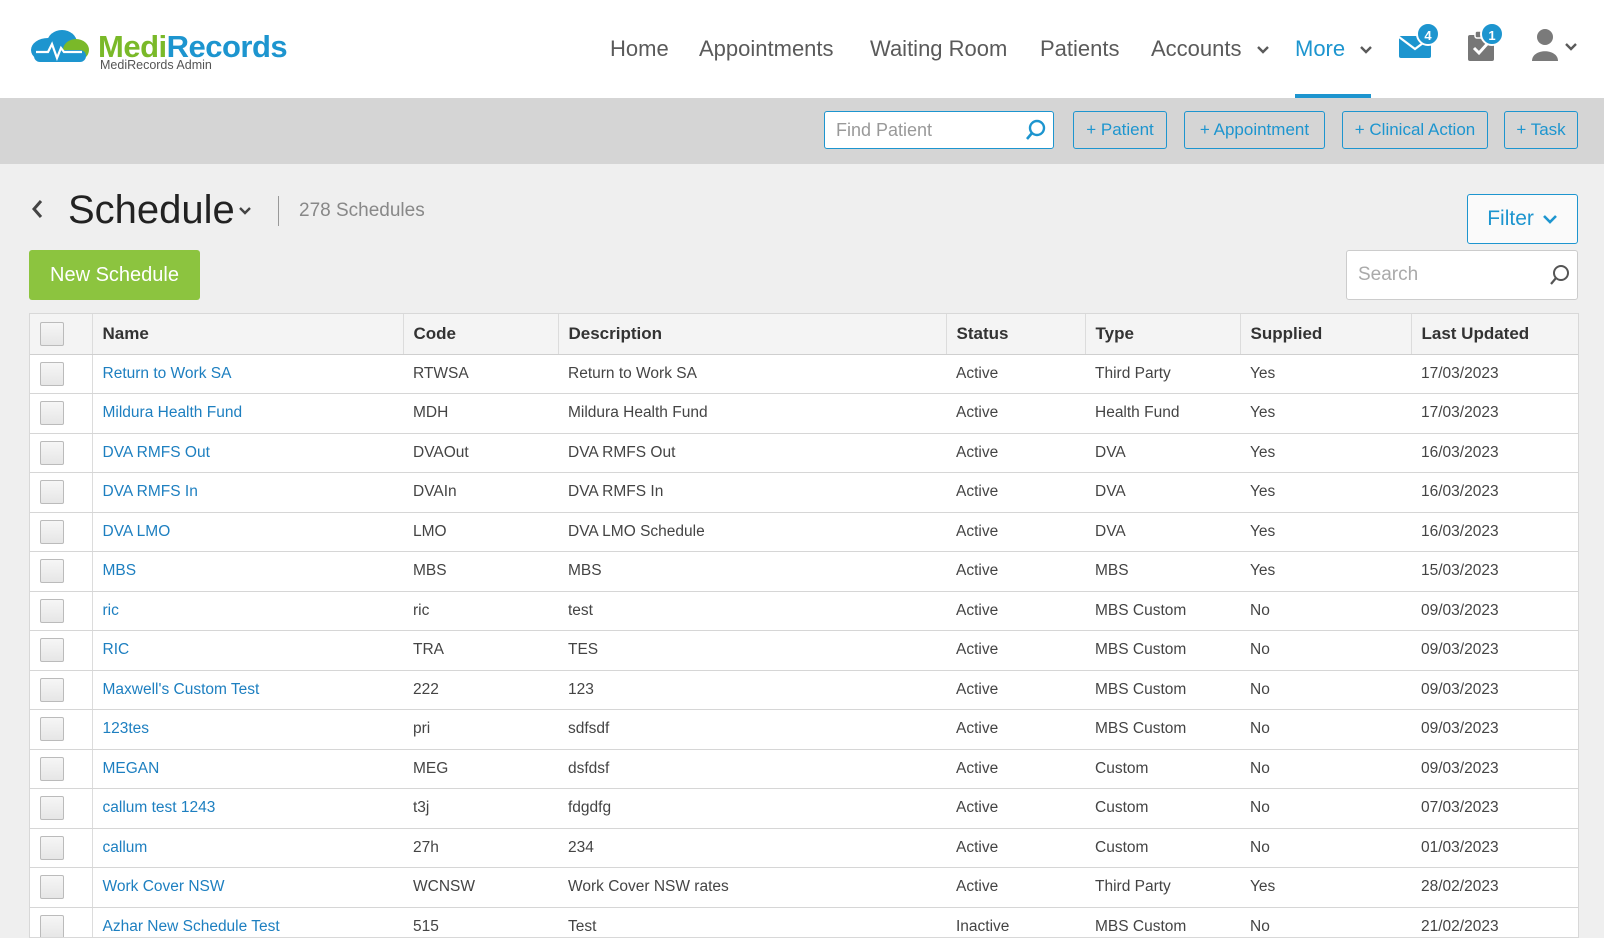  I want to click on cell-last-updated: 09/03/2023, so click(1494, 650).